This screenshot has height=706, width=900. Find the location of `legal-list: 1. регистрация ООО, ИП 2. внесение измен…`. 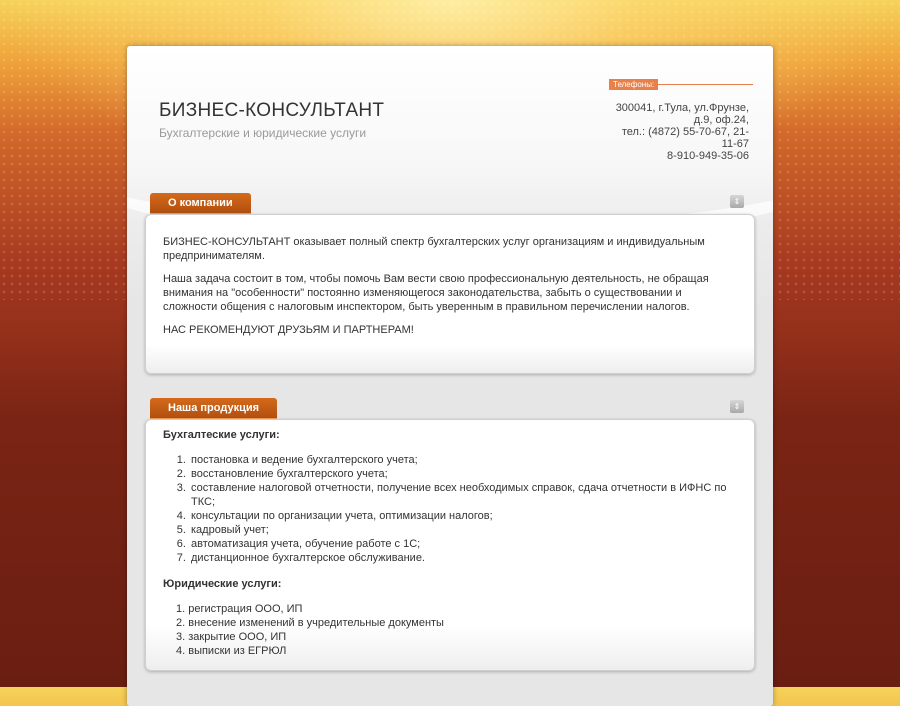

legal-list: 1. регистрация ООО, ИП 2. внесение измен… is located at coordinates (450, 630).